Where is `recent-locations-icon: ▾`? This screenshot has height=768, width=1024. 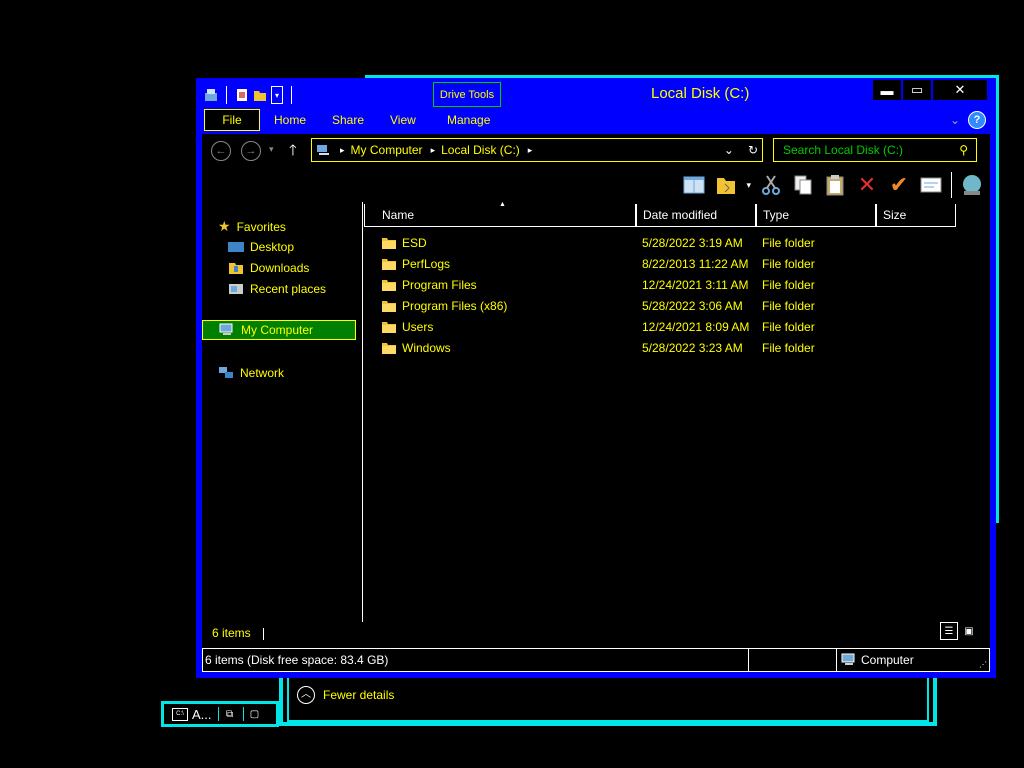 recent-locations-icon: ▾ is located at coordinates (271, 149).